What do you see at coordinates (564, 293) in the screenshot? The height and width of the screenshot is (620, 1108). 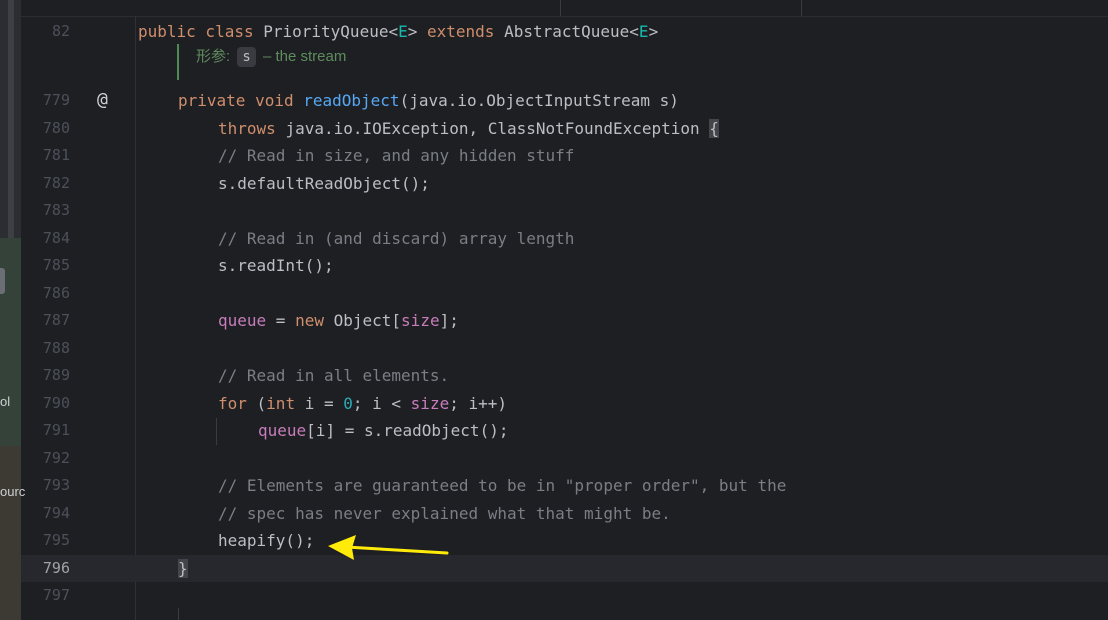 I see `code-line: 786` at bounding box center [564, 293].